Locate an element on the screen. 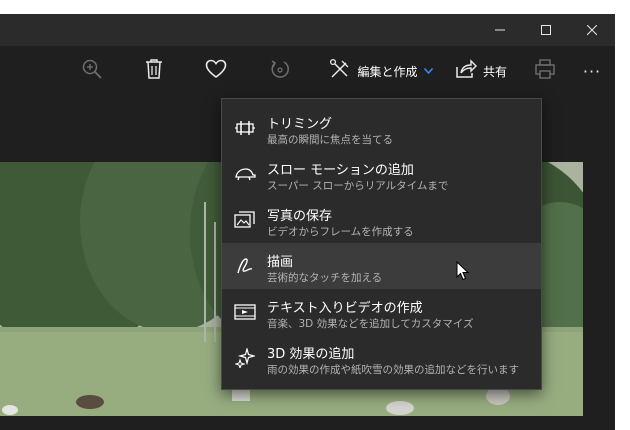 The image size is (630, 430). video-text-icon is located at coordinates (245, 312).